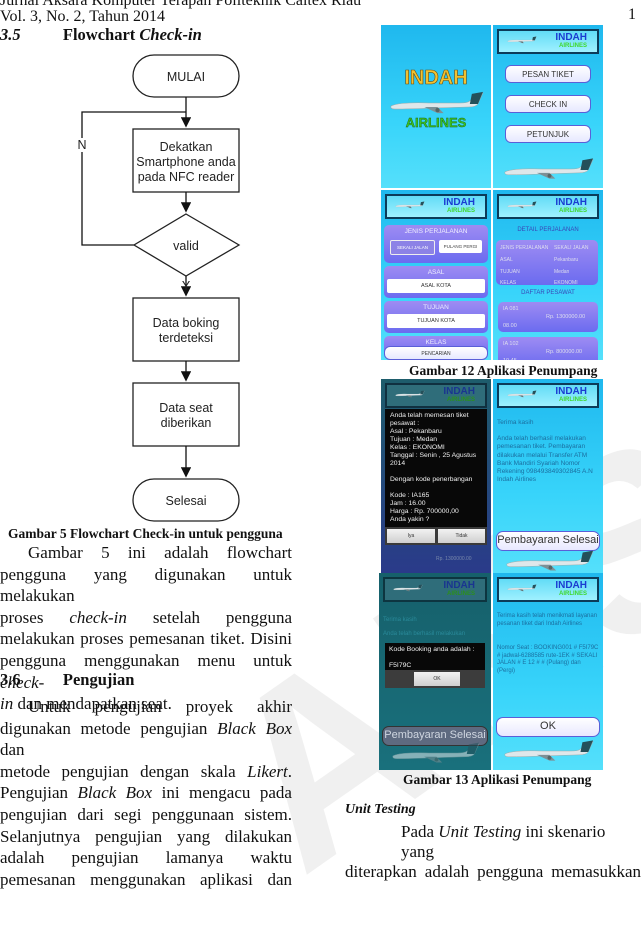 The width and height of the screenshot is (641, 925). I want to click on trip-type-label: JENIS PERJALANAN, so click(436, 231).